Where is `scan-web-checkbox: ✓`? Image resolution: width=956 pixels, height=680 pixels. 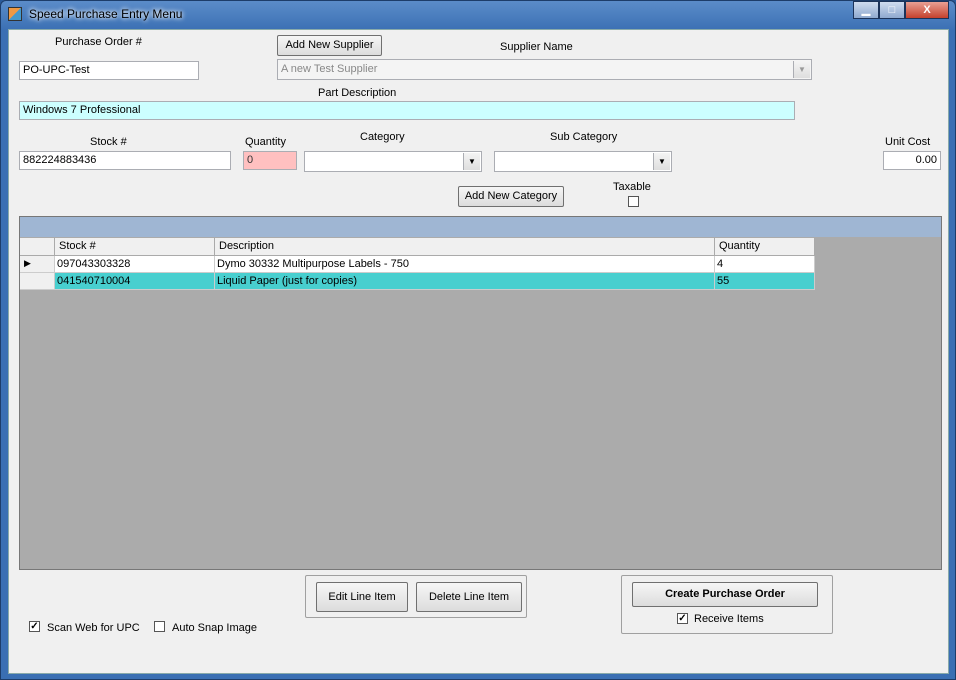
scan-web-checkbox: ✓ is located at coordinates (34, 626).